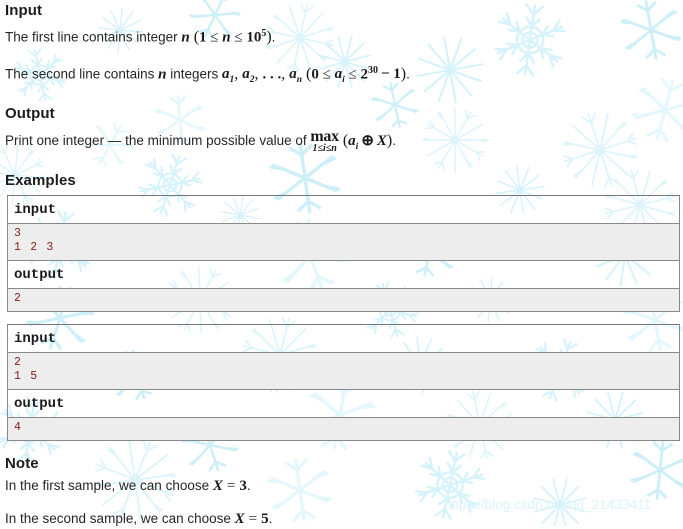  What do you see at coordinates (270, 518) in the screenshot?
I see `note-2-suffix: .` at bounding box center [270, 518].